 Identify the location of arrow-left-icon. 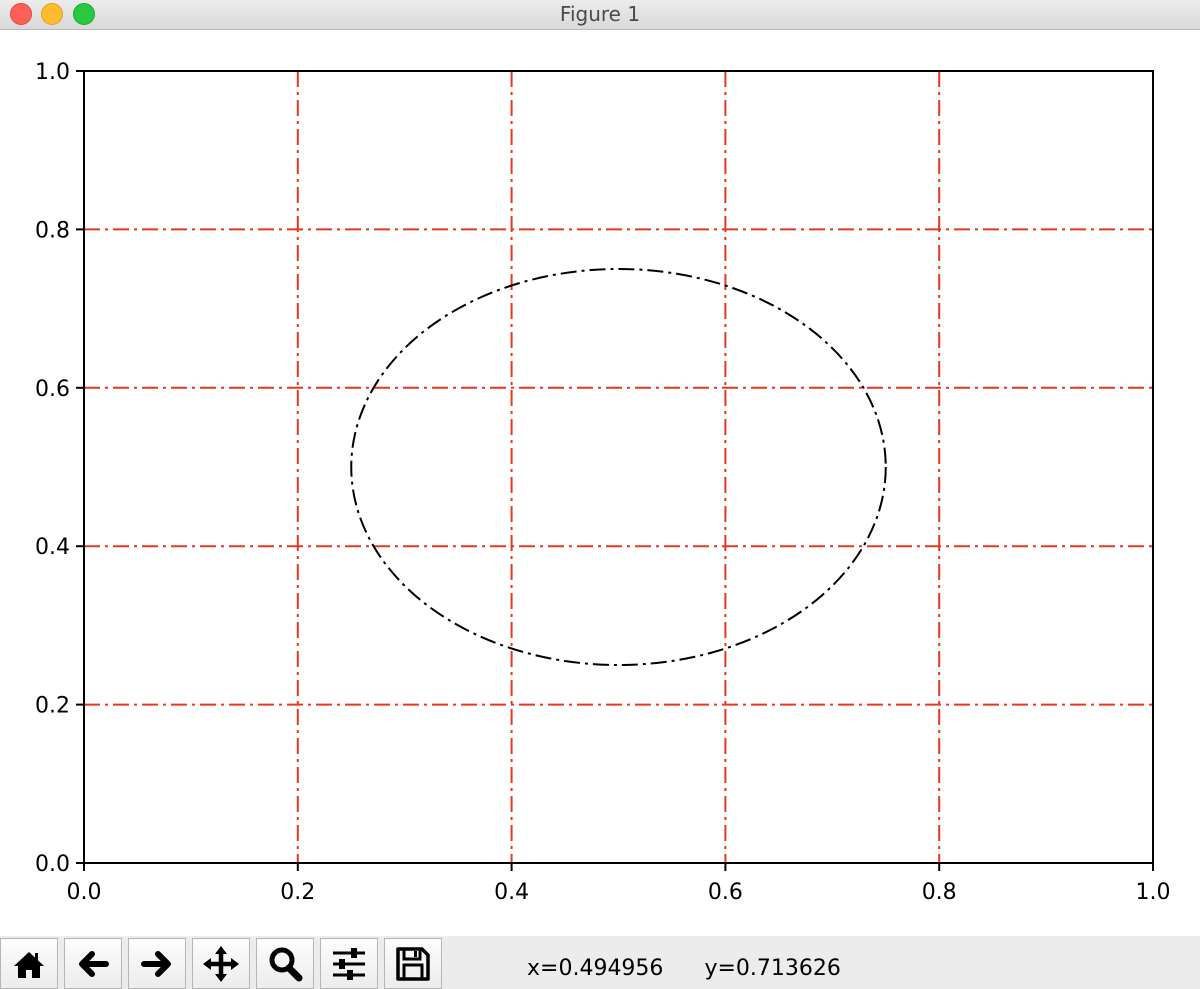
(94, 963).